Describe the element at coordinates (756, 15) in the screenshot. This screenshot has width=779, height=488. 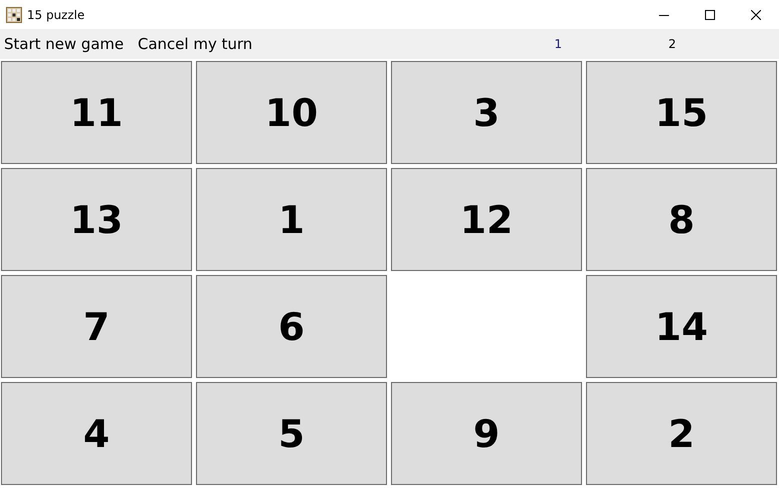
I see `close-icon` at that location.